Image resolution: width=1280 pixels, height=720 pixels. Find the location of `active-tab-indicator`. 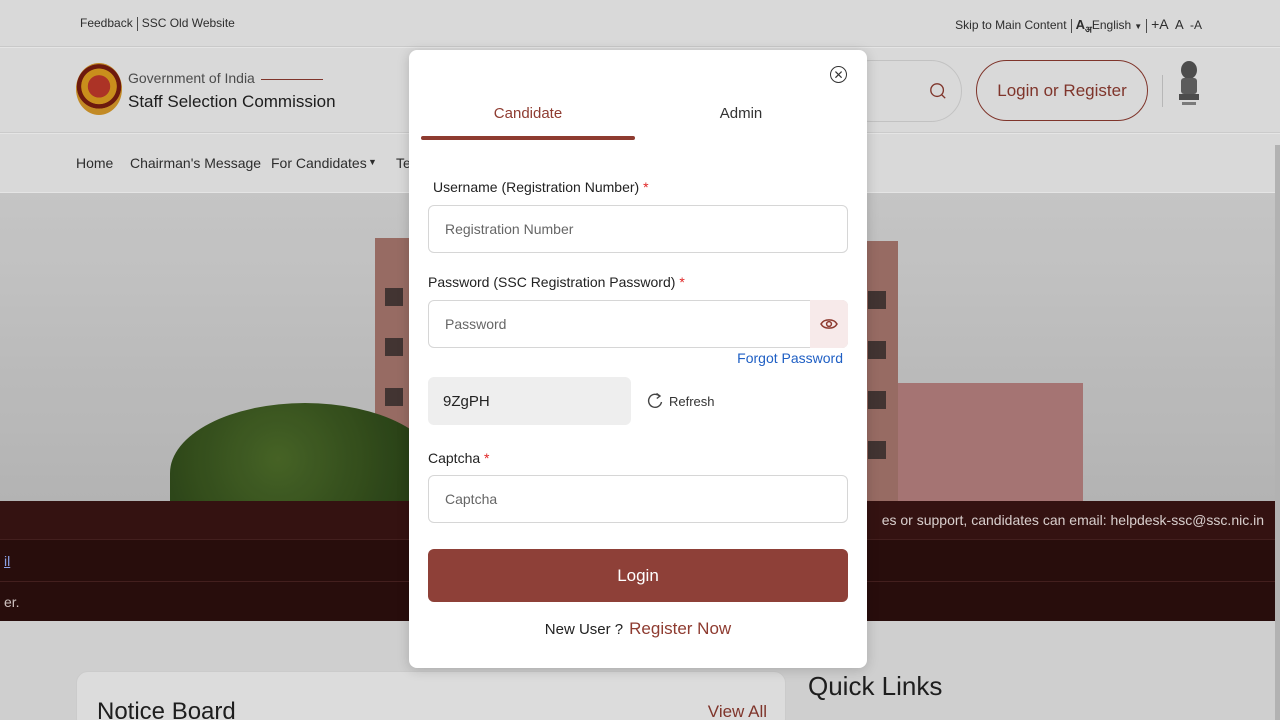

active-tab-indicator is located at coordinates (528, 138).